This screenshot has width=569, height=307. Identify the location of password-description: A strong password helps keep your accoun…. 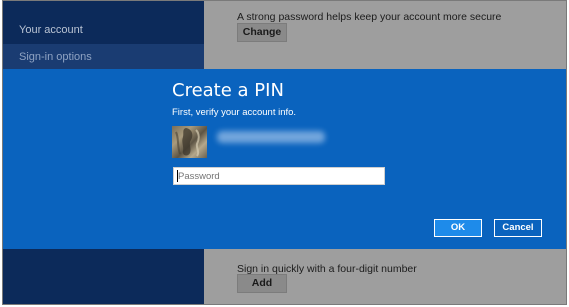
(369, 17).